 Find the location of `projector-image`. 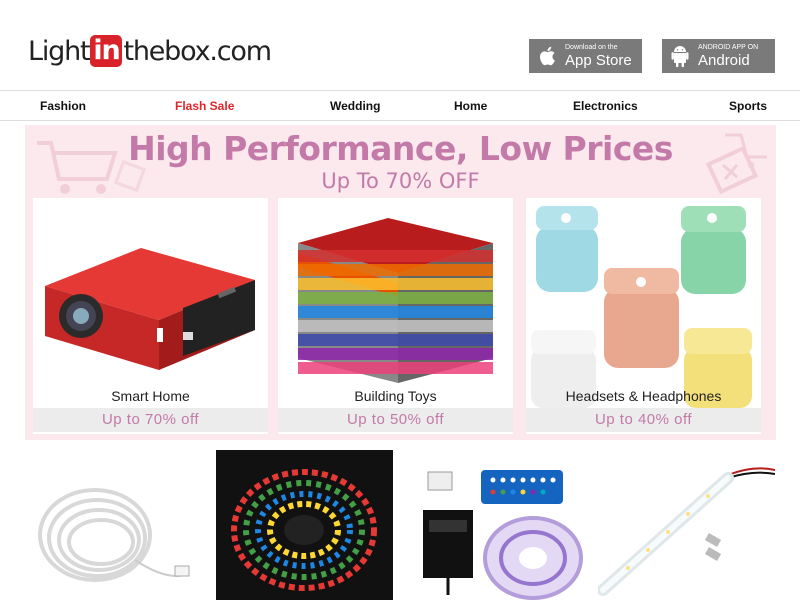

projector-image is located at coordinates (150, 303).